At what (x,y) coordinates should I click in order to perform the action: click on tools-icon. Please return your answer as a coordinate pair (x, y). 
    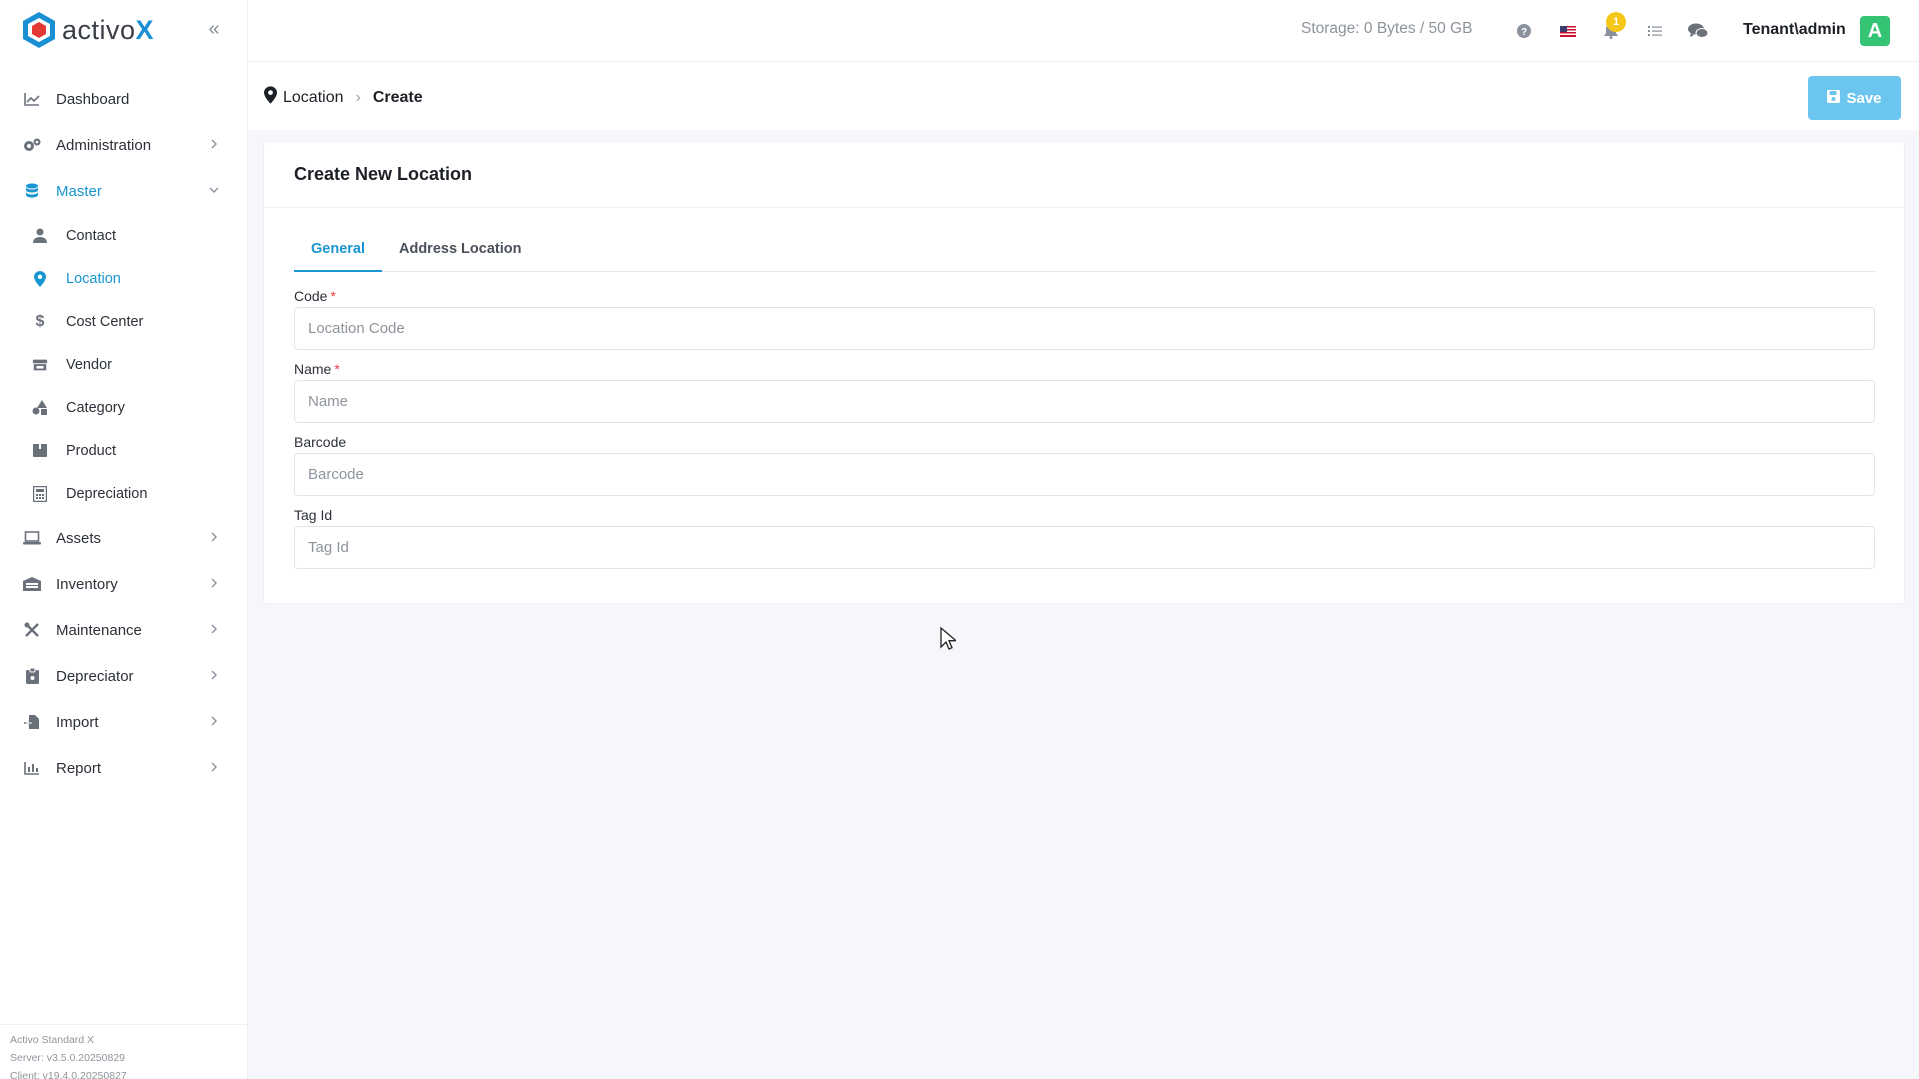
    Looking at the image, I should click on (32, 630).